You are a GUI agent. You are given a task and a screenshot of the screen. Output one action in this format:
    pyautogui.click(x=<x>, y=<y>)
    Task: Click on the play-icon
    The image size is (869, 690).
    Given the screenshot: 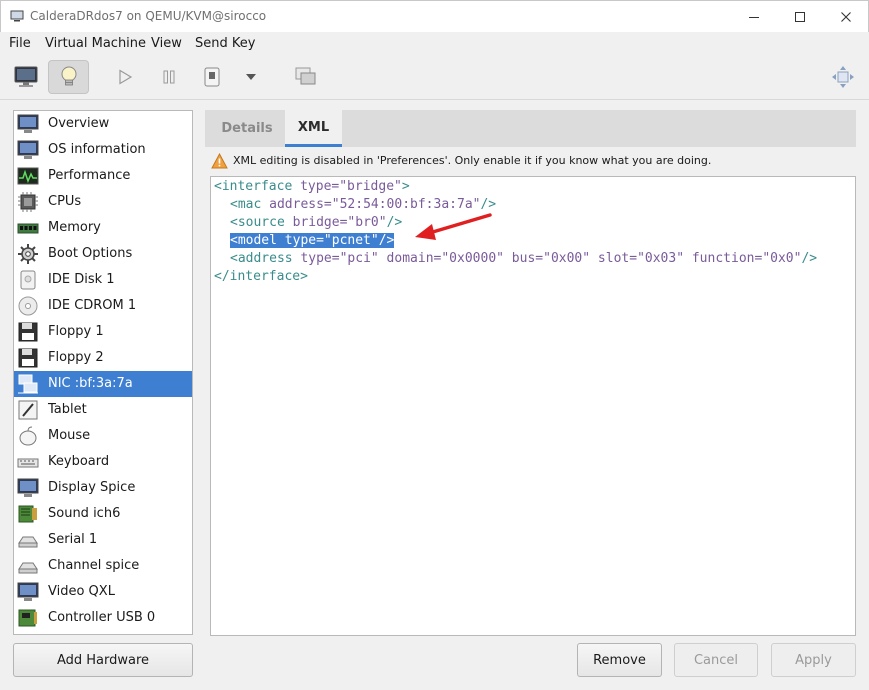 What is the action you would take?
    pyautogui.click(x=126, y=77)
    